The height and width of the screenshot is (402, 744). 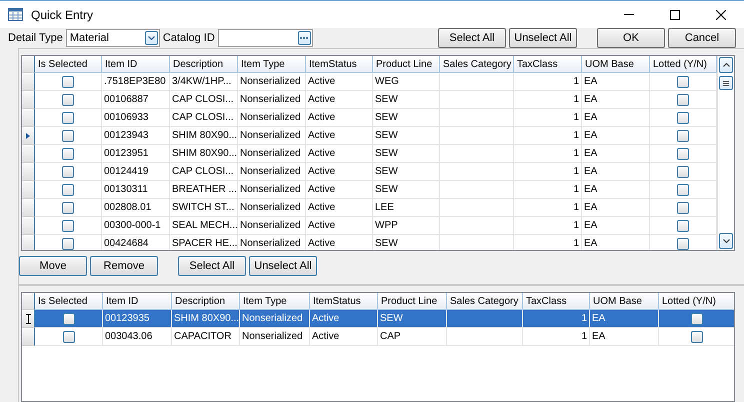 I want to click on table-cell: SEW, so click(x=406, y=242).